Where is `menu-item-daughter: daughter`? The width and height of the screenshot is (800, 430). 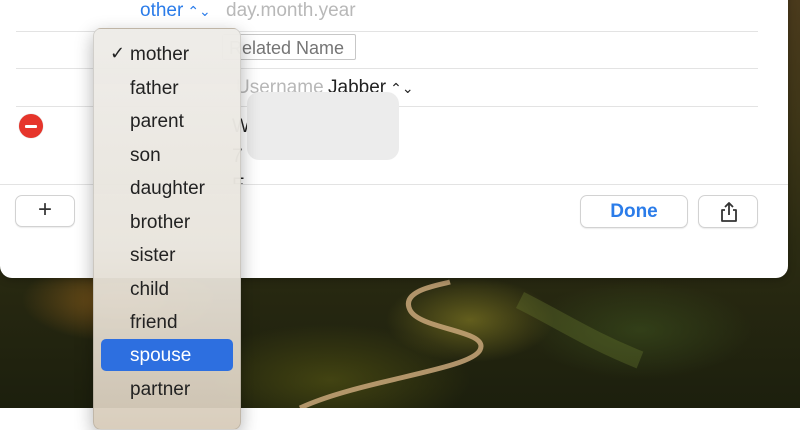
menu-item-daughter: daughter is located at coordinates (167, 188).